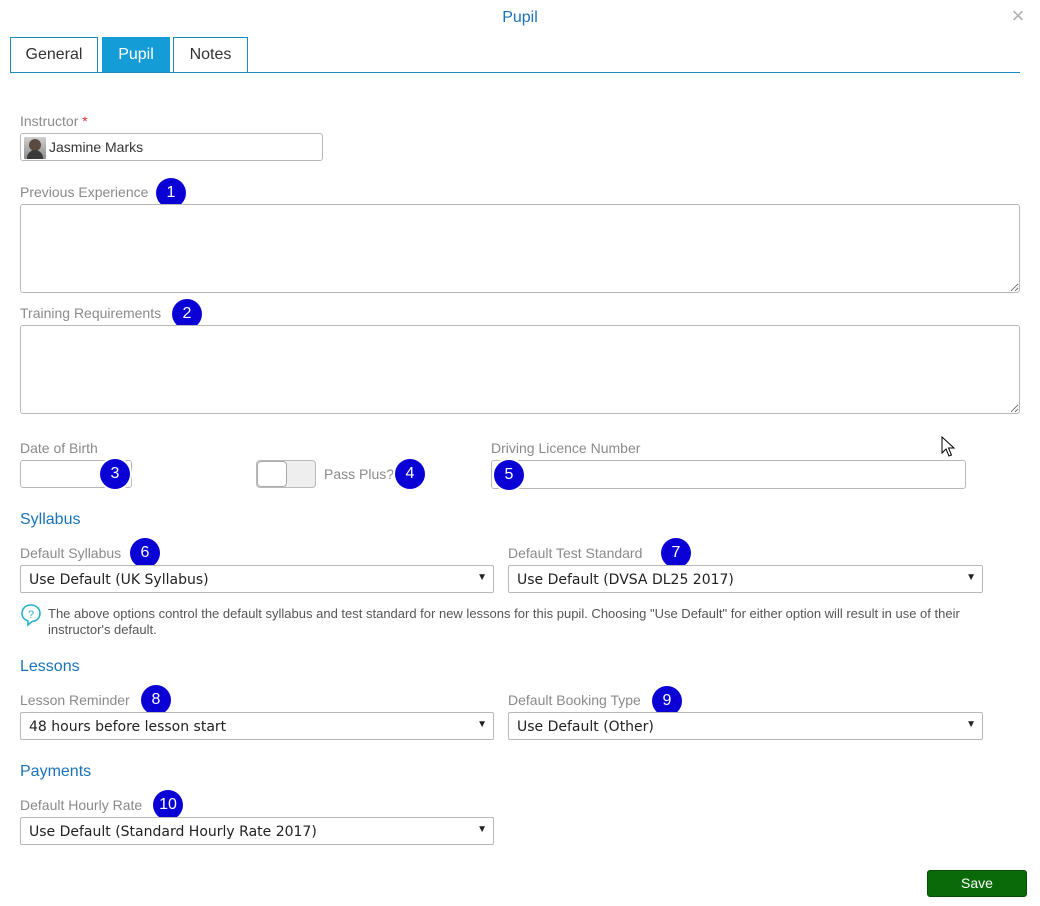 Image resolution: width=1040 pixels, height=906 pixels. Describe the element at coordinates (520, 369) in the screenshot. I see `training-requirements-textarea` at that location.